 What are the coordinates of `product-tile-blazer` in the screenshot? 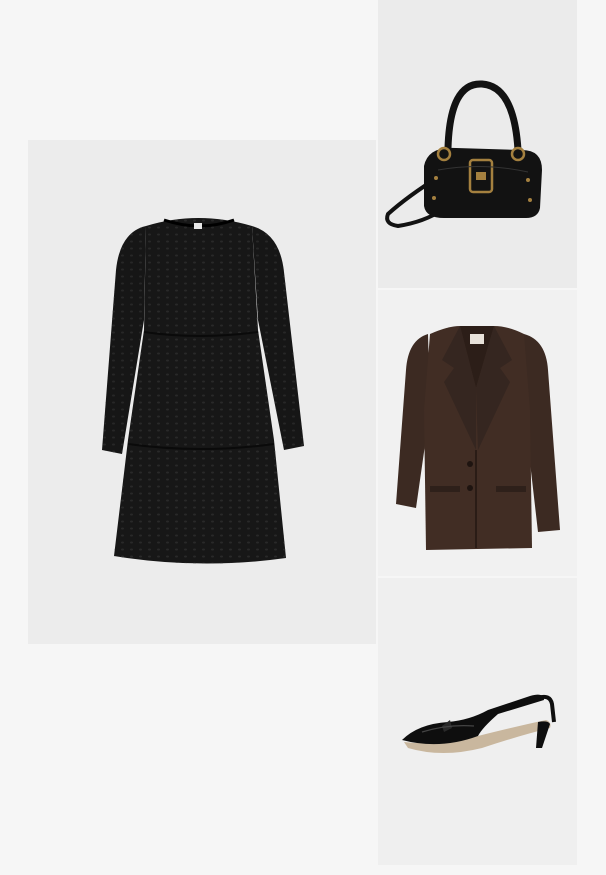 It's located at (477, 433).